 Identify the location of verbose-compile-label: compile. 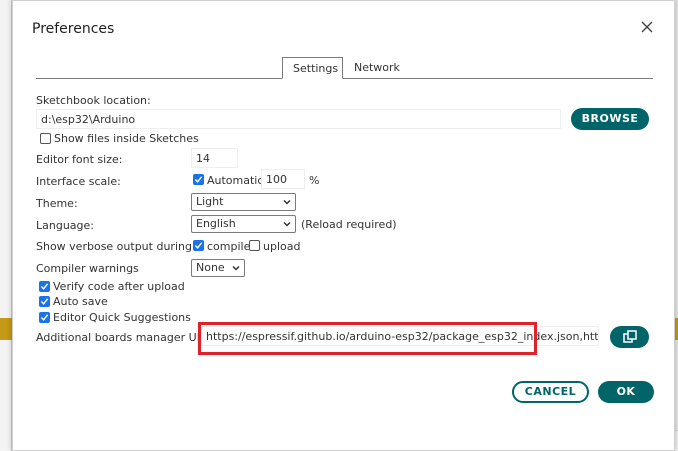
(229, 246).